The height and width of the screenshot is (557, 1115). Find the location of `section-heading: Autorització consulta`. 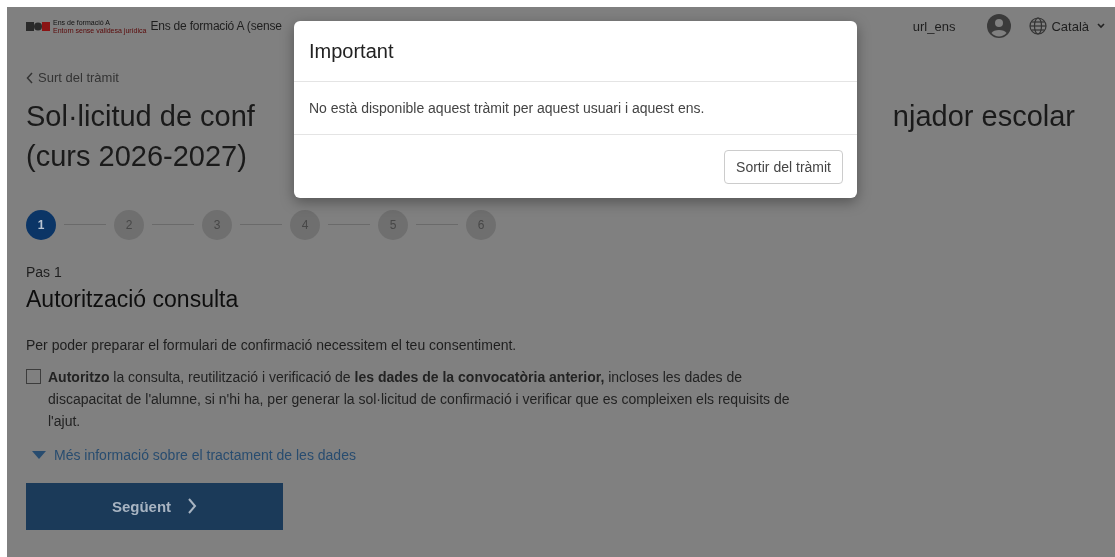

section-heading: Autorització consulta is located at coordinates (133, 299).